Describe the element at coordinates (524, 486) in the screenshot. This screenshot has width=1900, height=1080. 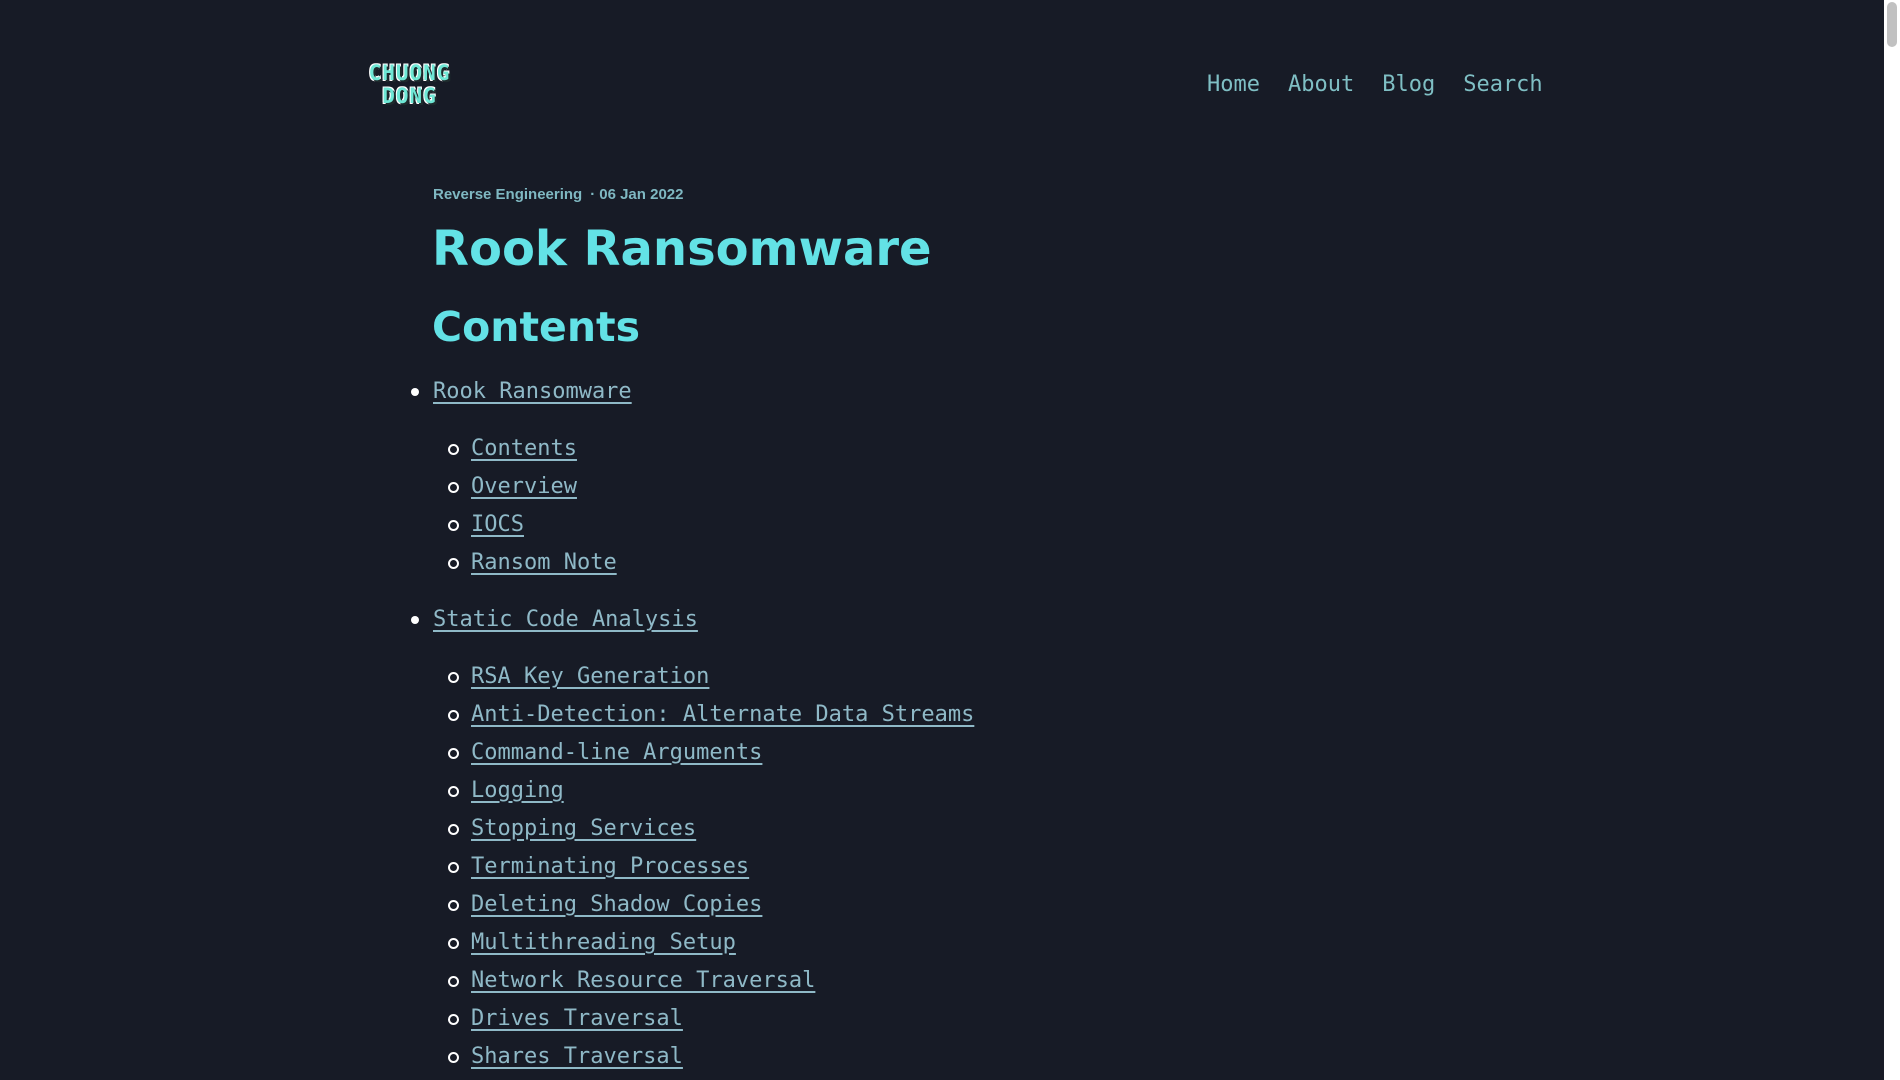
I see `toc-link-overview: Overview` at that location.